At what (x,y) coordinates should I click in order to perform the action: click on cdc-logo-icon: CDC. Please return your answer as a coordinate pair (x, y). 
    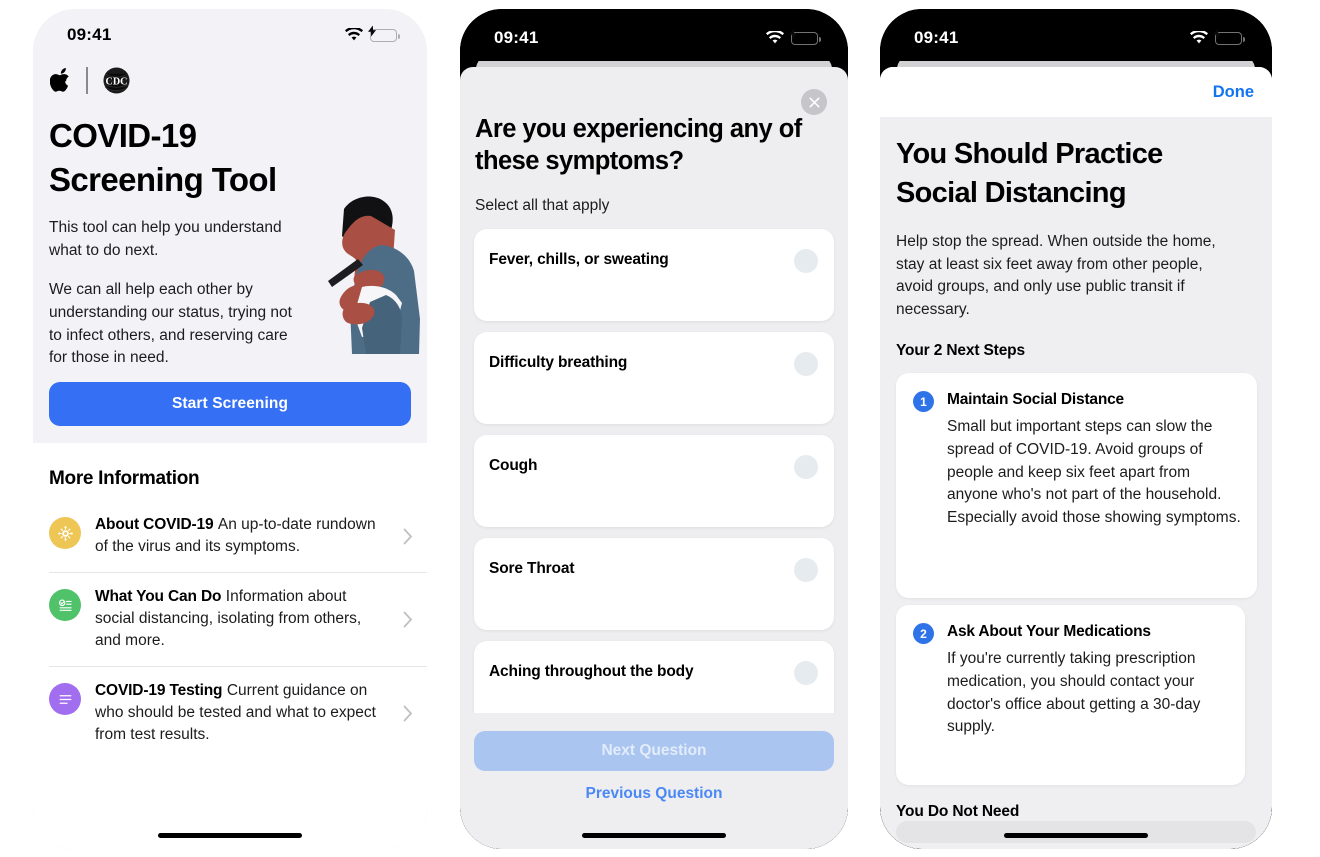
    Looking at the image, I should click on (116, 80).